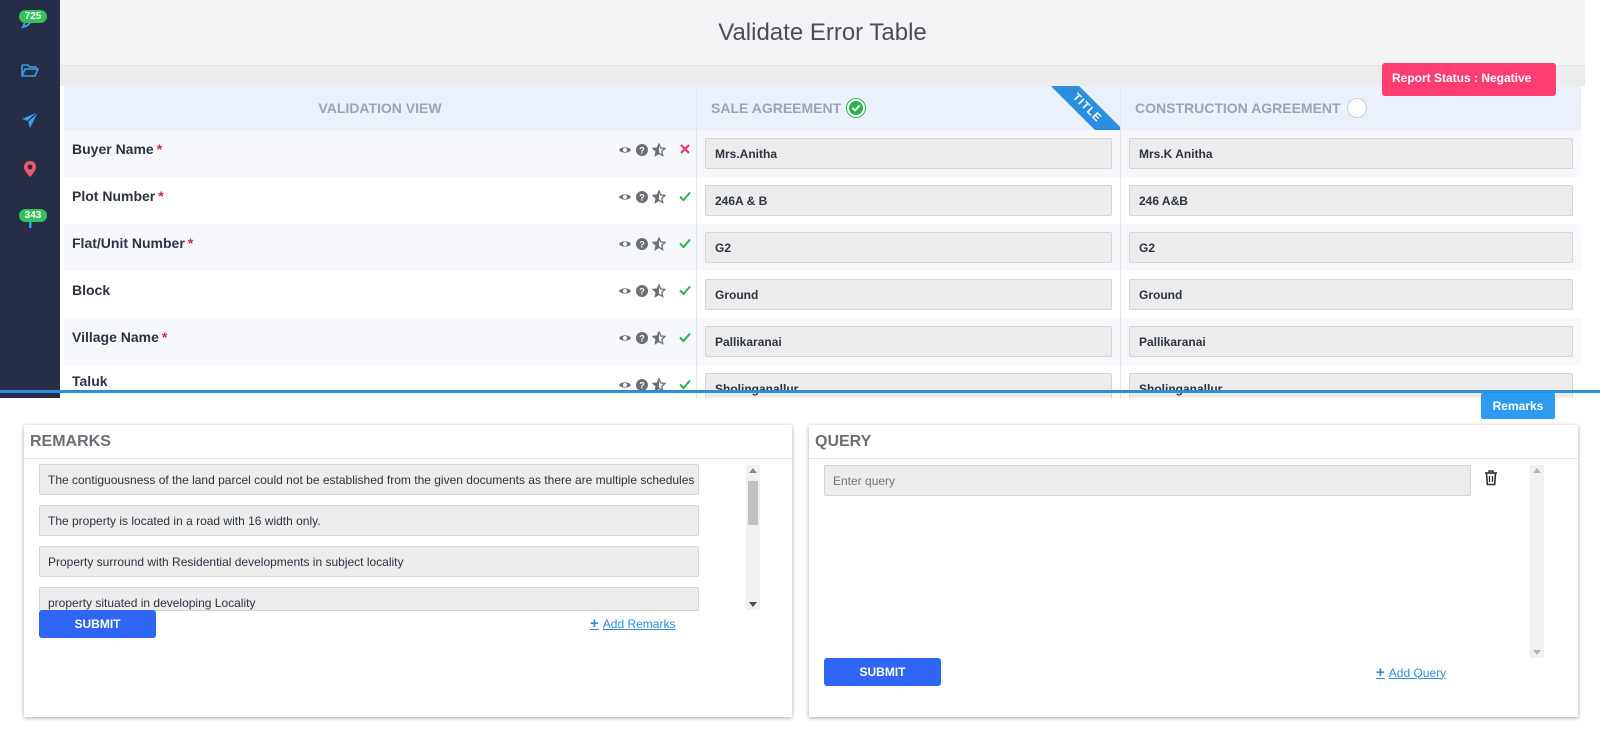  I want to click on report-status-button: Report Status : Negative, so click(1469, 79).